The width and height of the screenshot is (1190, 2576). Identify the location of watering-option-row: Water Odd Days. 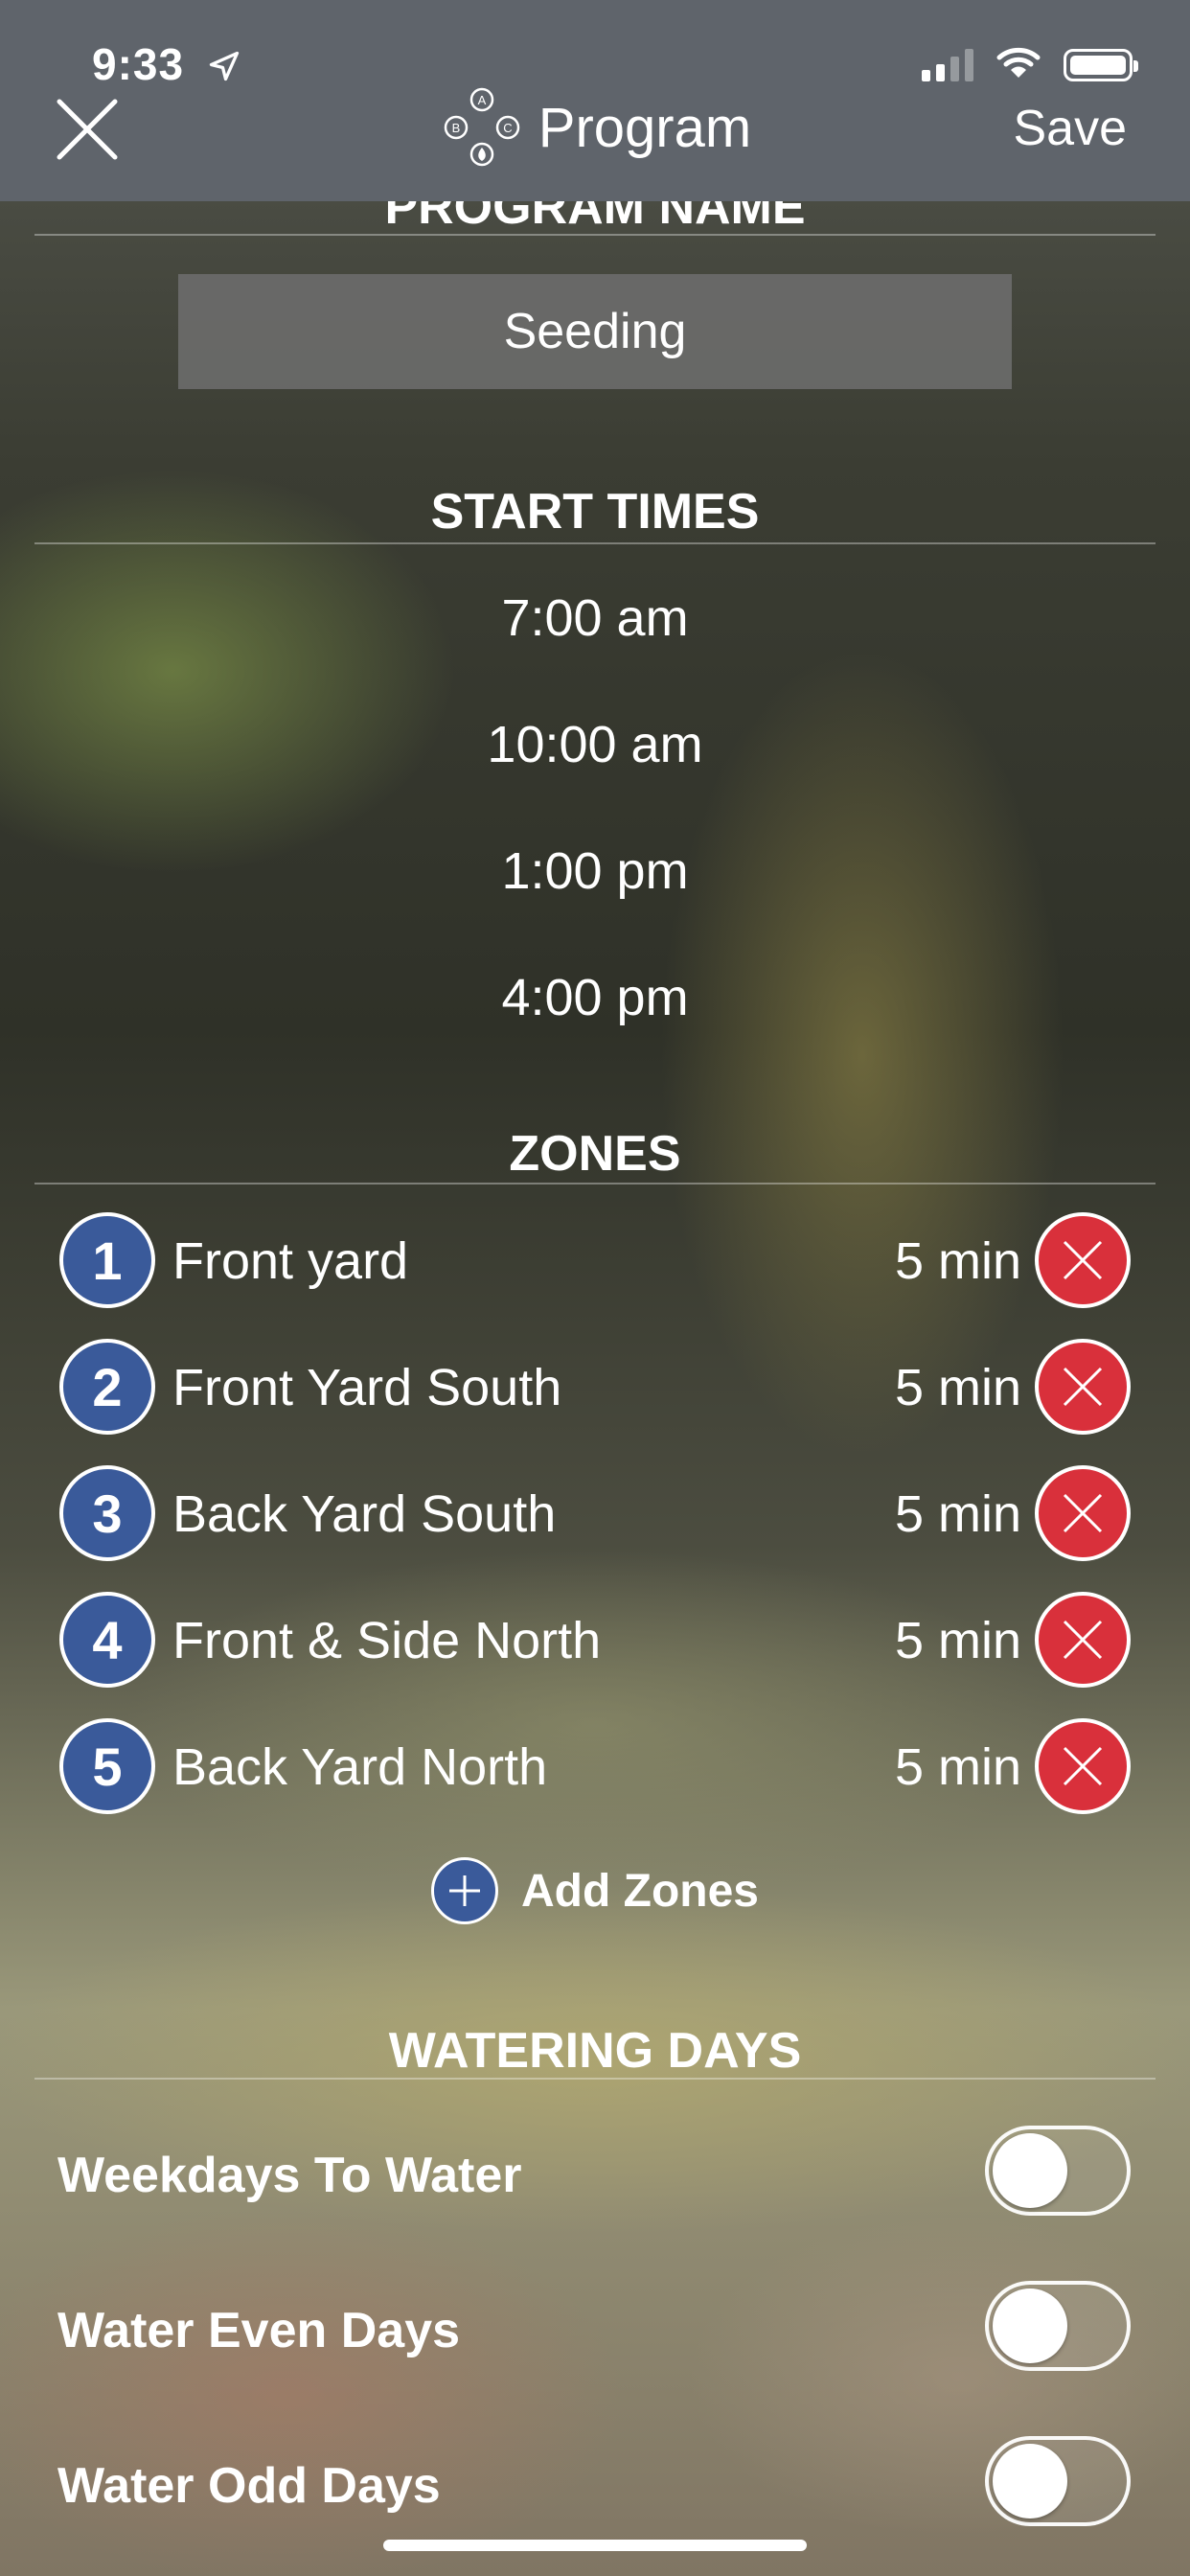
(595, 2484).